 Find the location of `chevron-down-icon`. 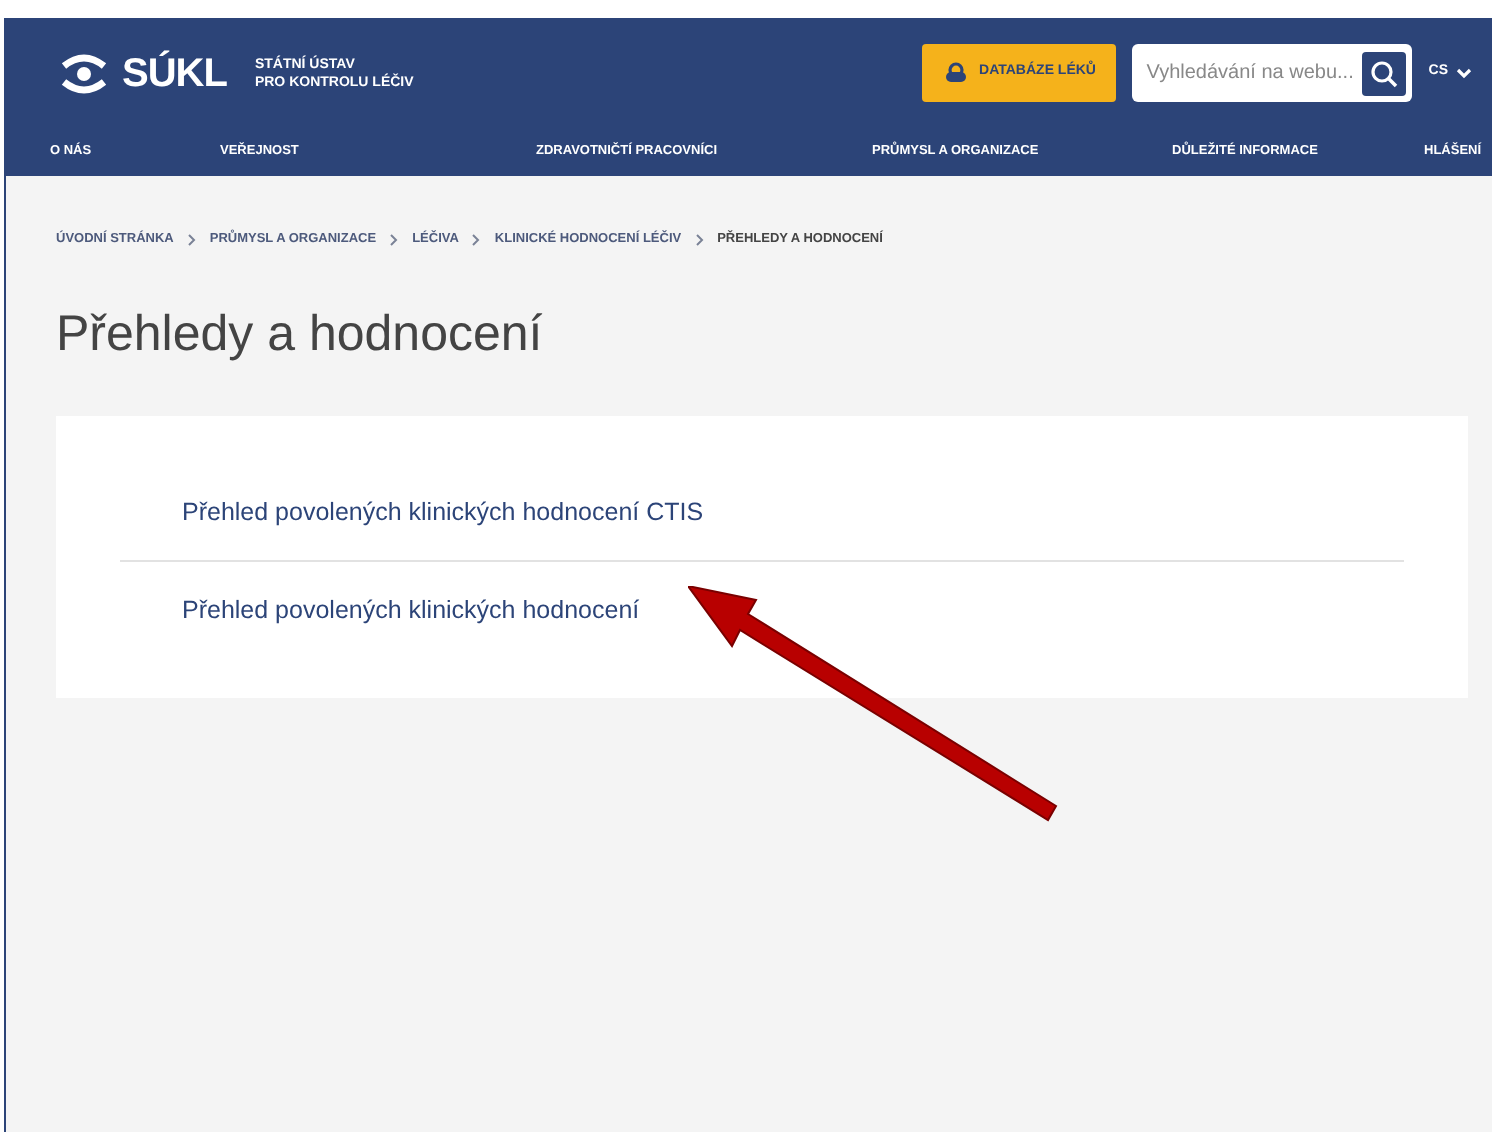

chevron-down-icon is located at coordinates (1464, 73).